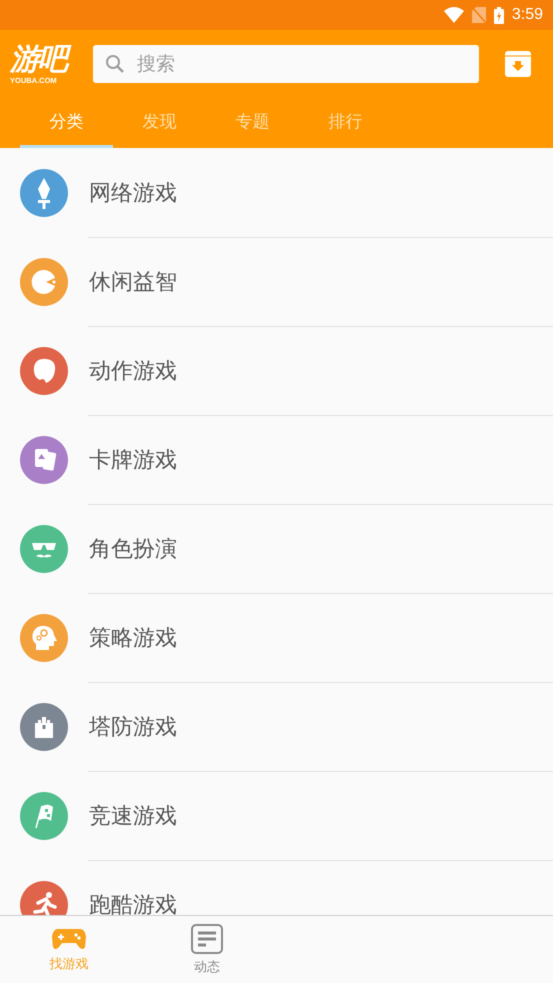 The image size is (553, 983). What do you see at coordinates (527, 15) in the screenshot?
I see `status-time: 3:59` at bounding box center [527, 15].